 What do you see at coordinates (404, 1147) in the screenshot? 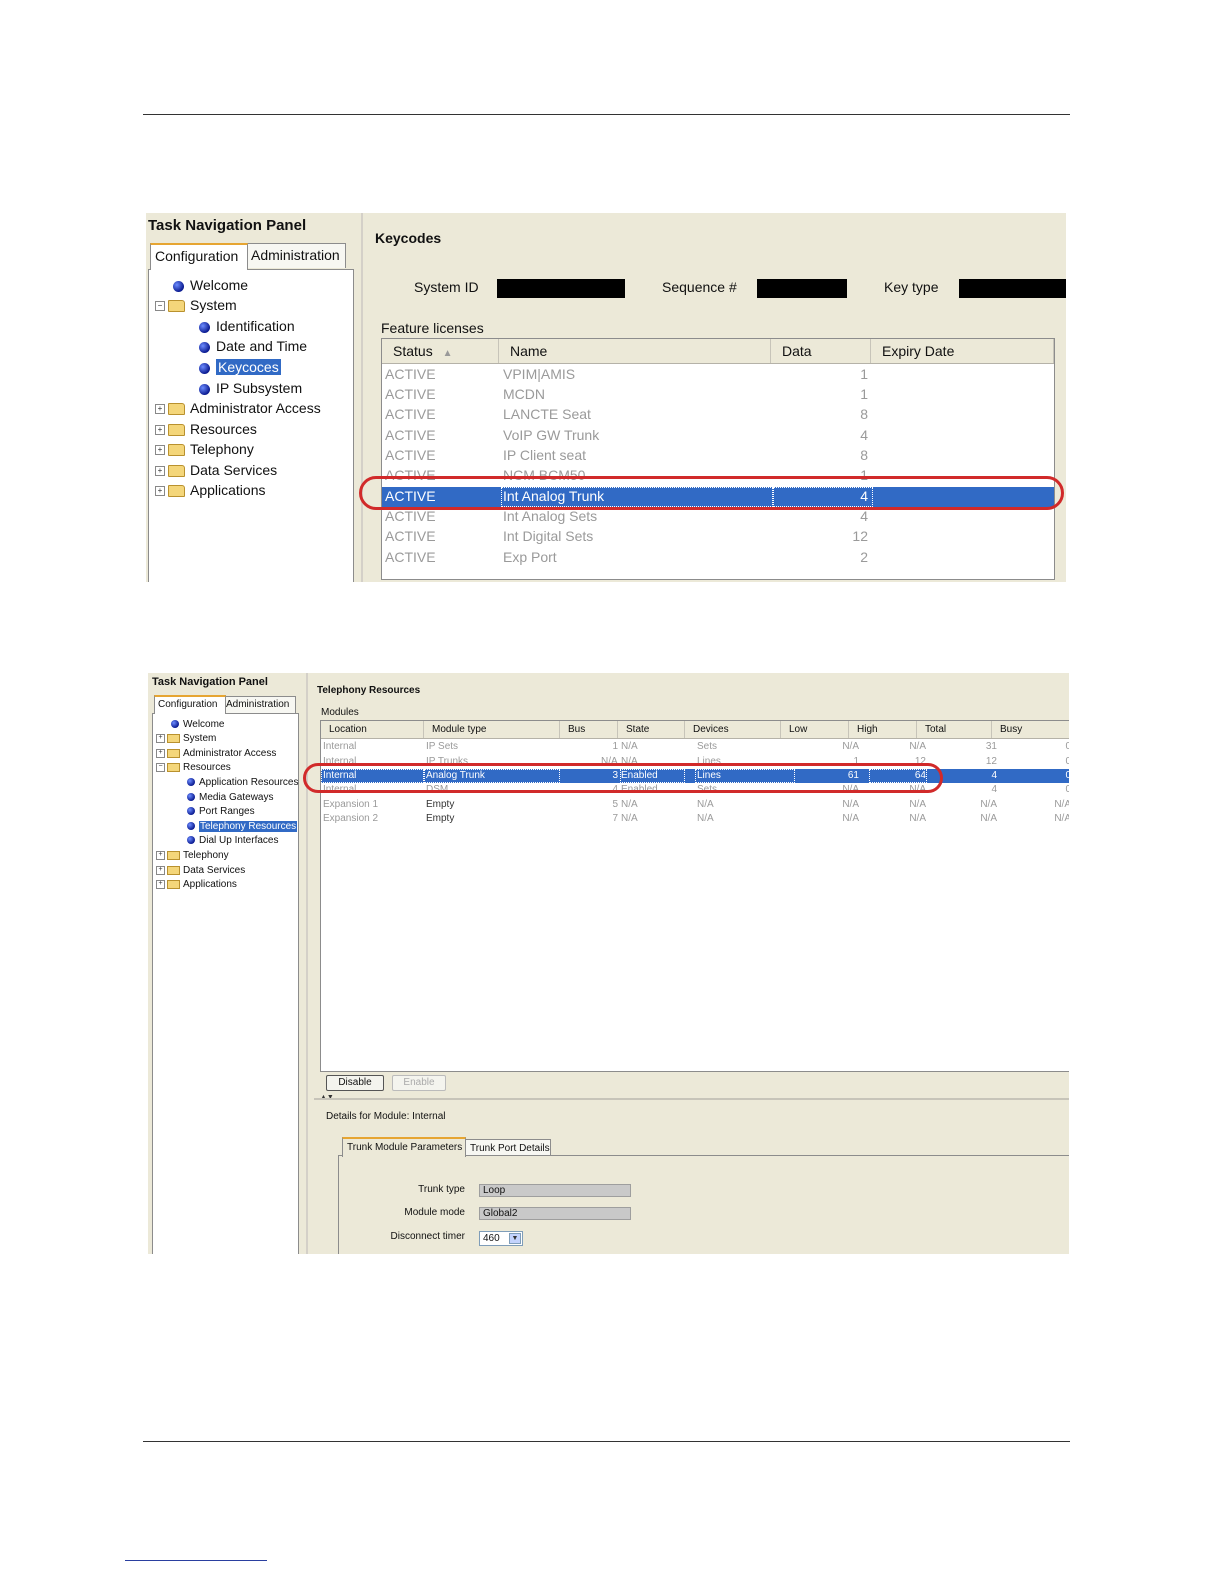
I see `tab-trunk-module-parameters: Trunk Module Parameters` at bounding box center [404, 1147].